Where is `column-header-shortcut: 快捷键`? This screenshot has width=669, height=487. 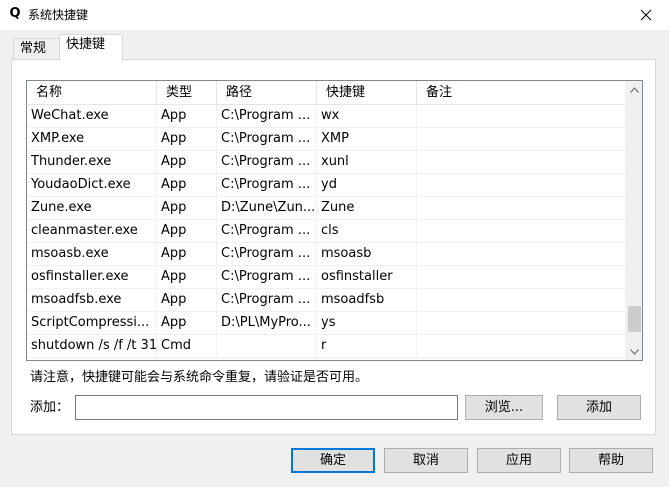
column-header-shortcut: 快捷键 is located at coordinates (367, 93).